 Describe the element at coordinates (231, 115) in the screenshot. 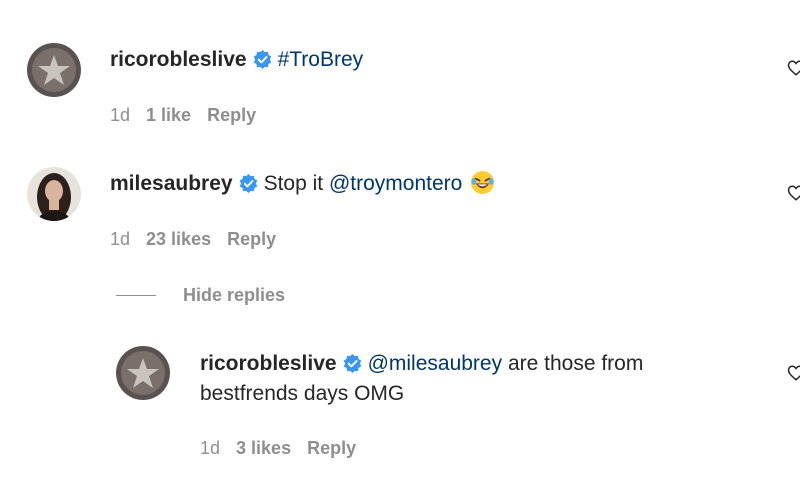

I see `comment-1-reply-button: Reply` at that location.